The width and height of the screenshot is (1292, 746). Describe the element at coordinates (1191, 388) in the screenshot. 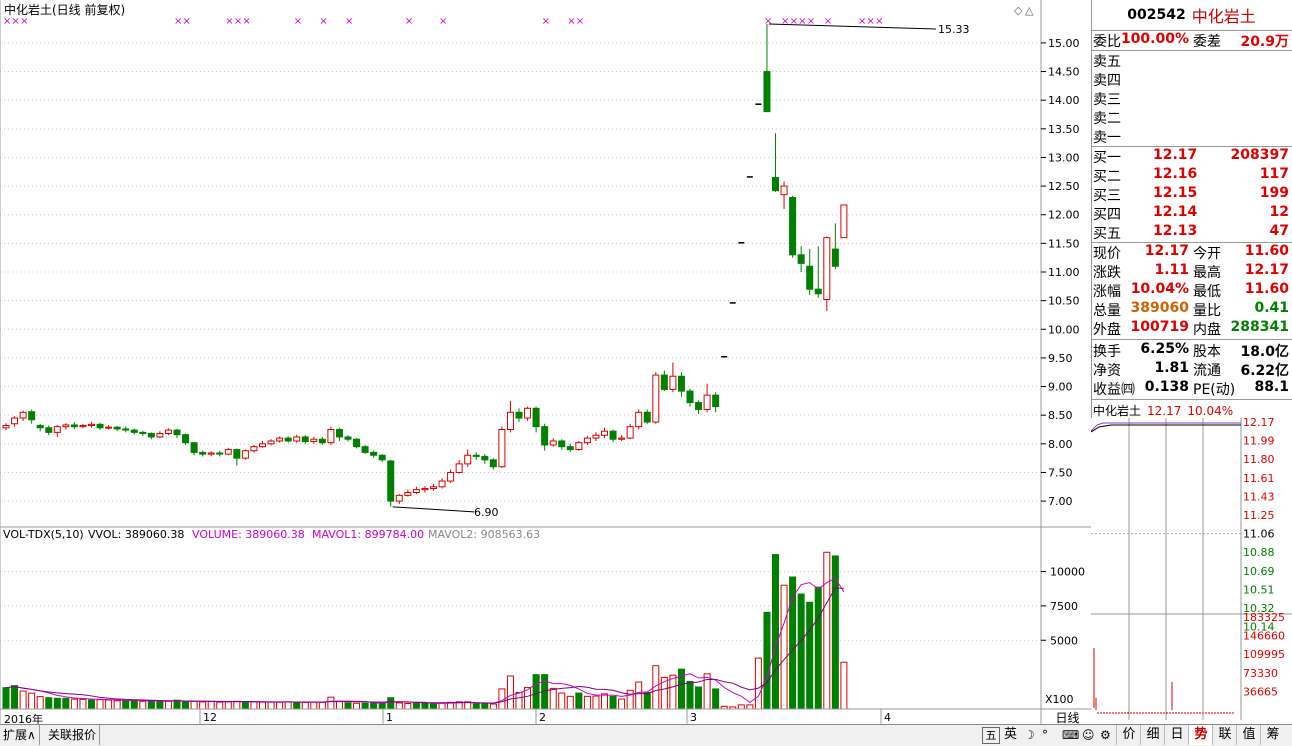

I see `stat-row: 收益㈣ 0.138 PE(动) 88.1` at that location.